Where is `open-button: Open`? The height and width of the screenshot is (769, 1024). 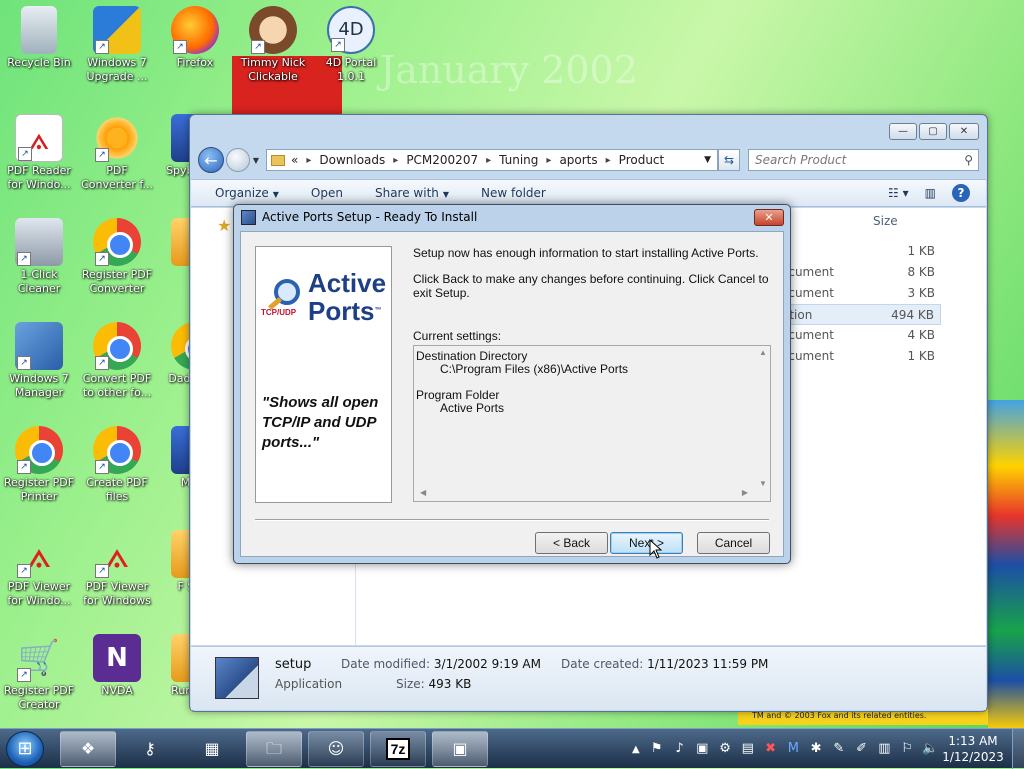
open-button: Open is located at coordinates (327, 193).